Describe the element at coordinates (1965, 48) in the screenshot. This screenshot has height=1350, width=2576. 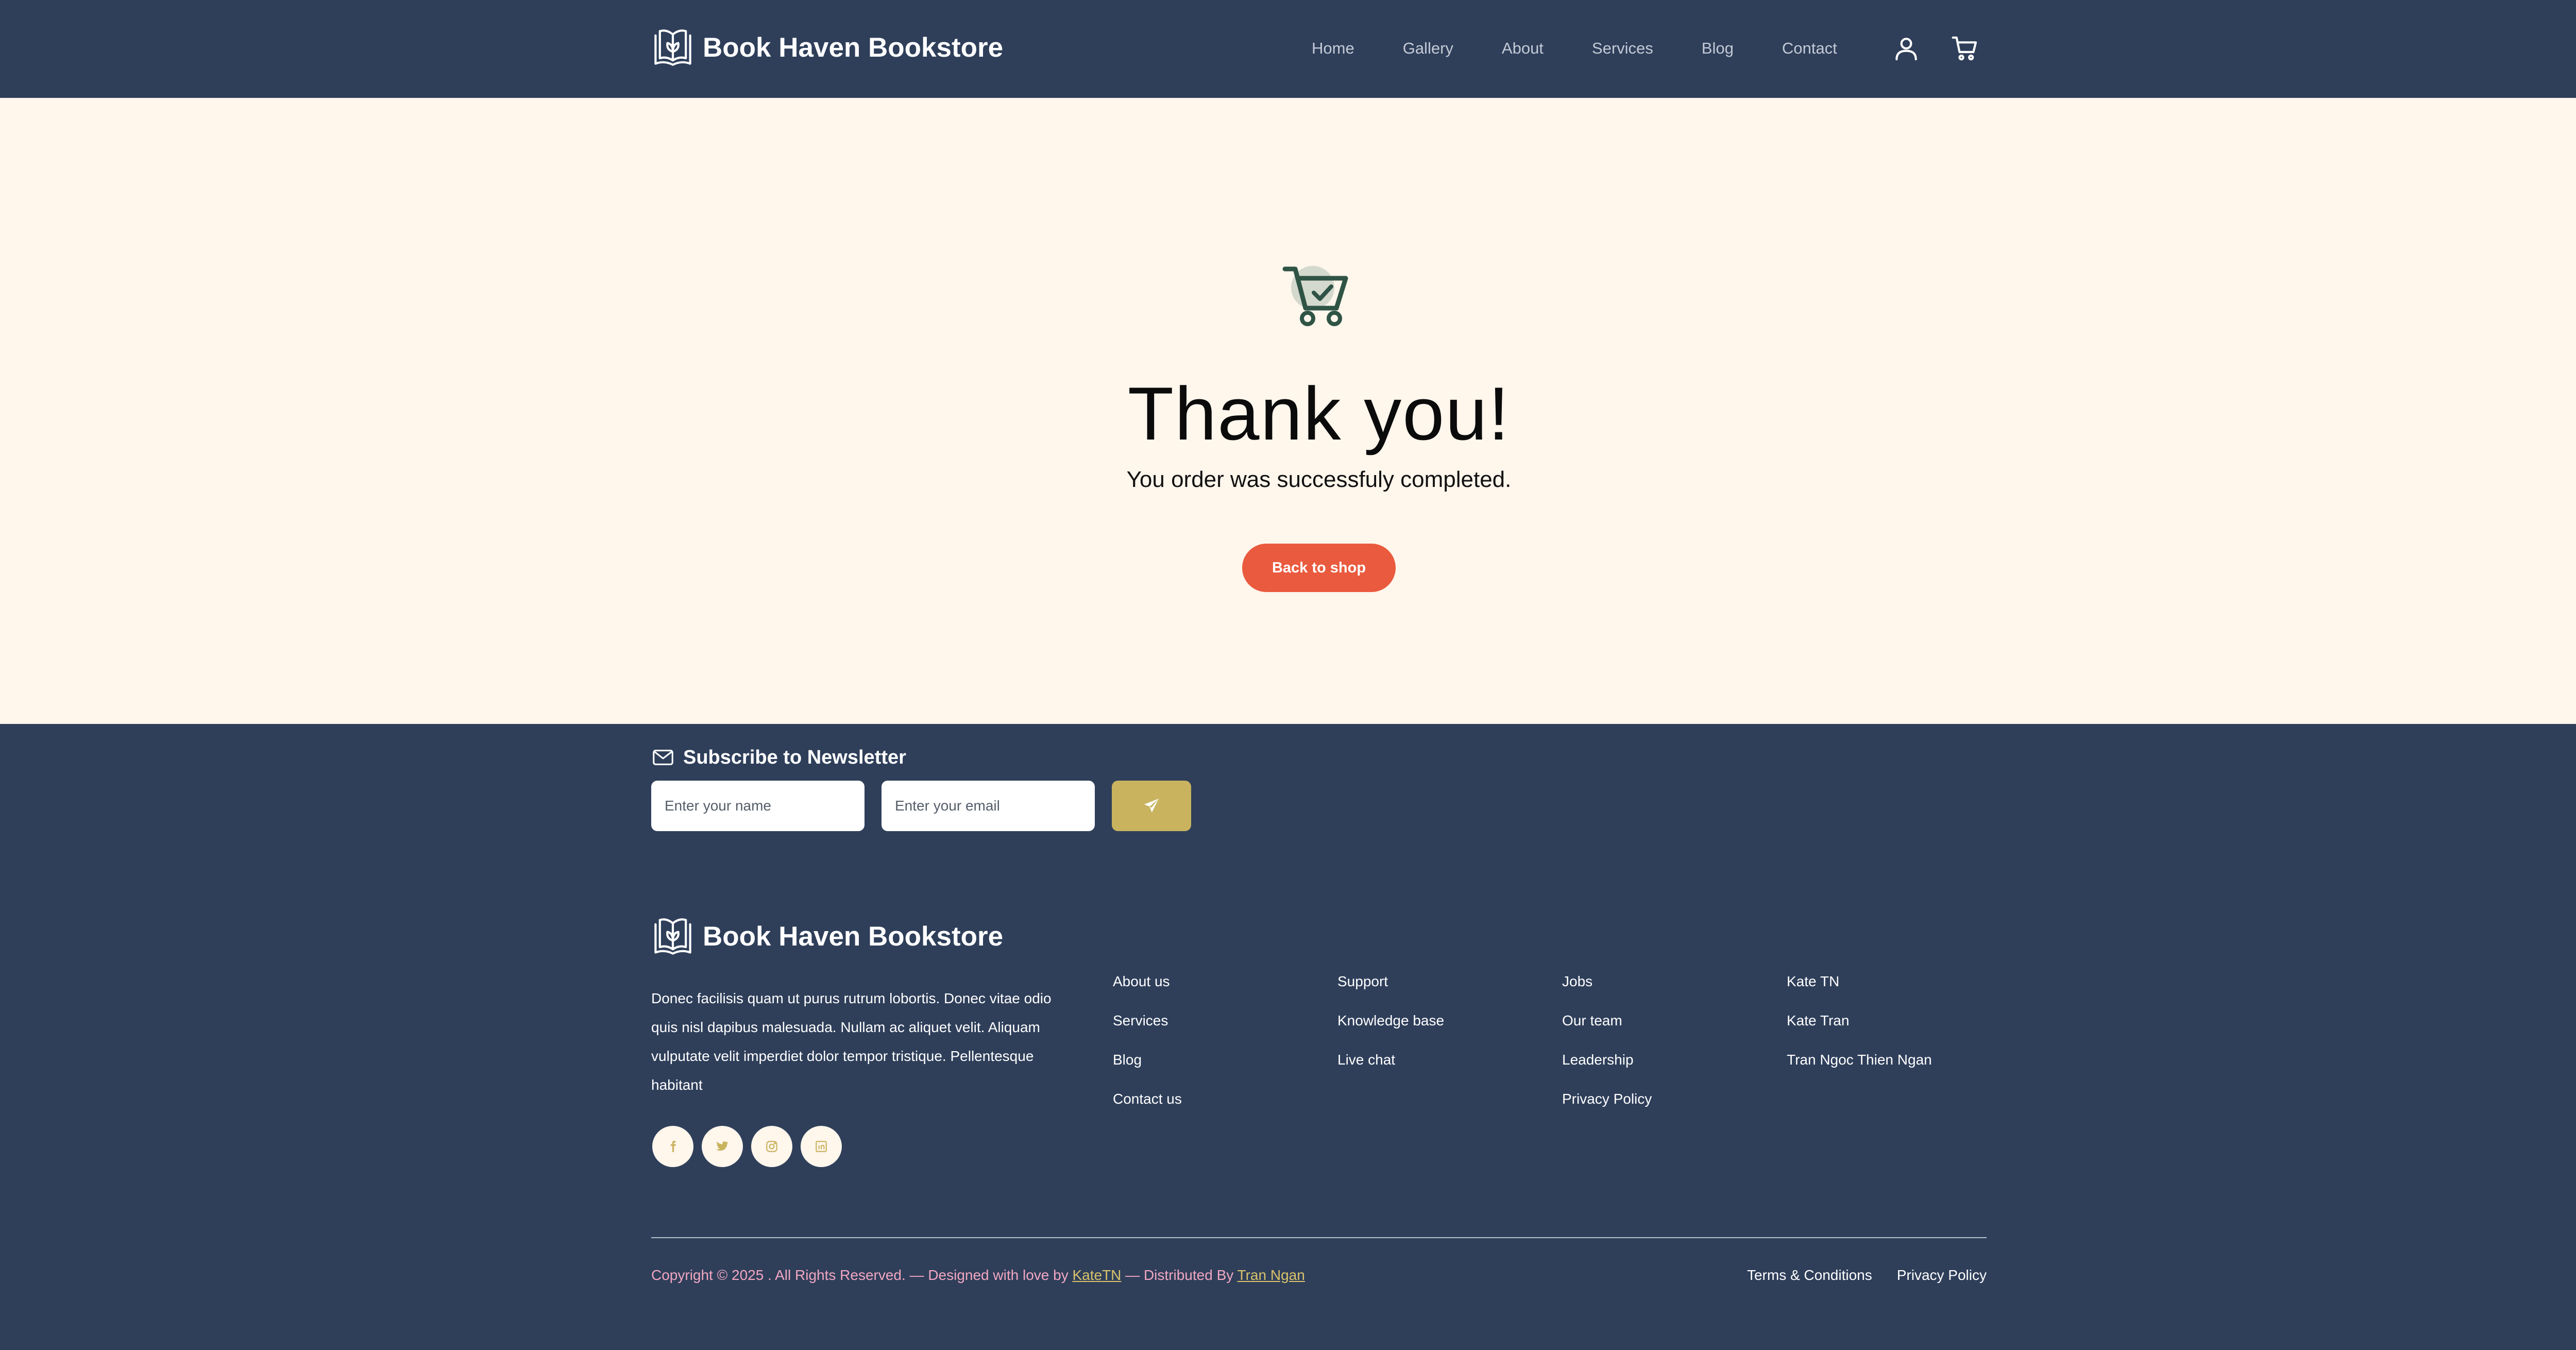
I see `cart-icon` at that location.